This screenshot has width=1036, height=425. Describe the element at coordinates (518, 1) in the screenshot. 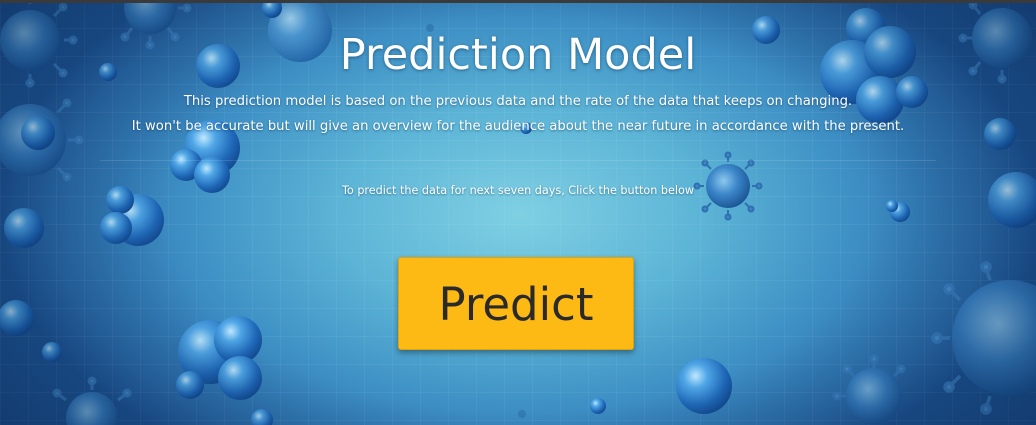

I see `window-top-border` at that location.